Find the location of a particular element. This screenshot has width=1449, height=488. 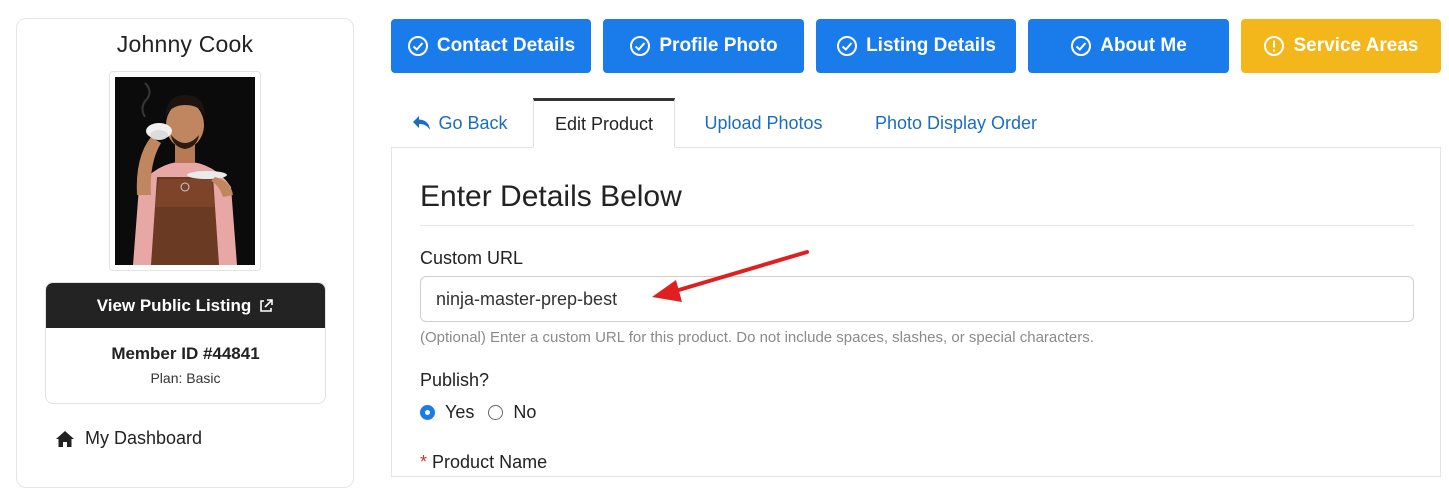

home-icon is located at coordinates (65, 438).